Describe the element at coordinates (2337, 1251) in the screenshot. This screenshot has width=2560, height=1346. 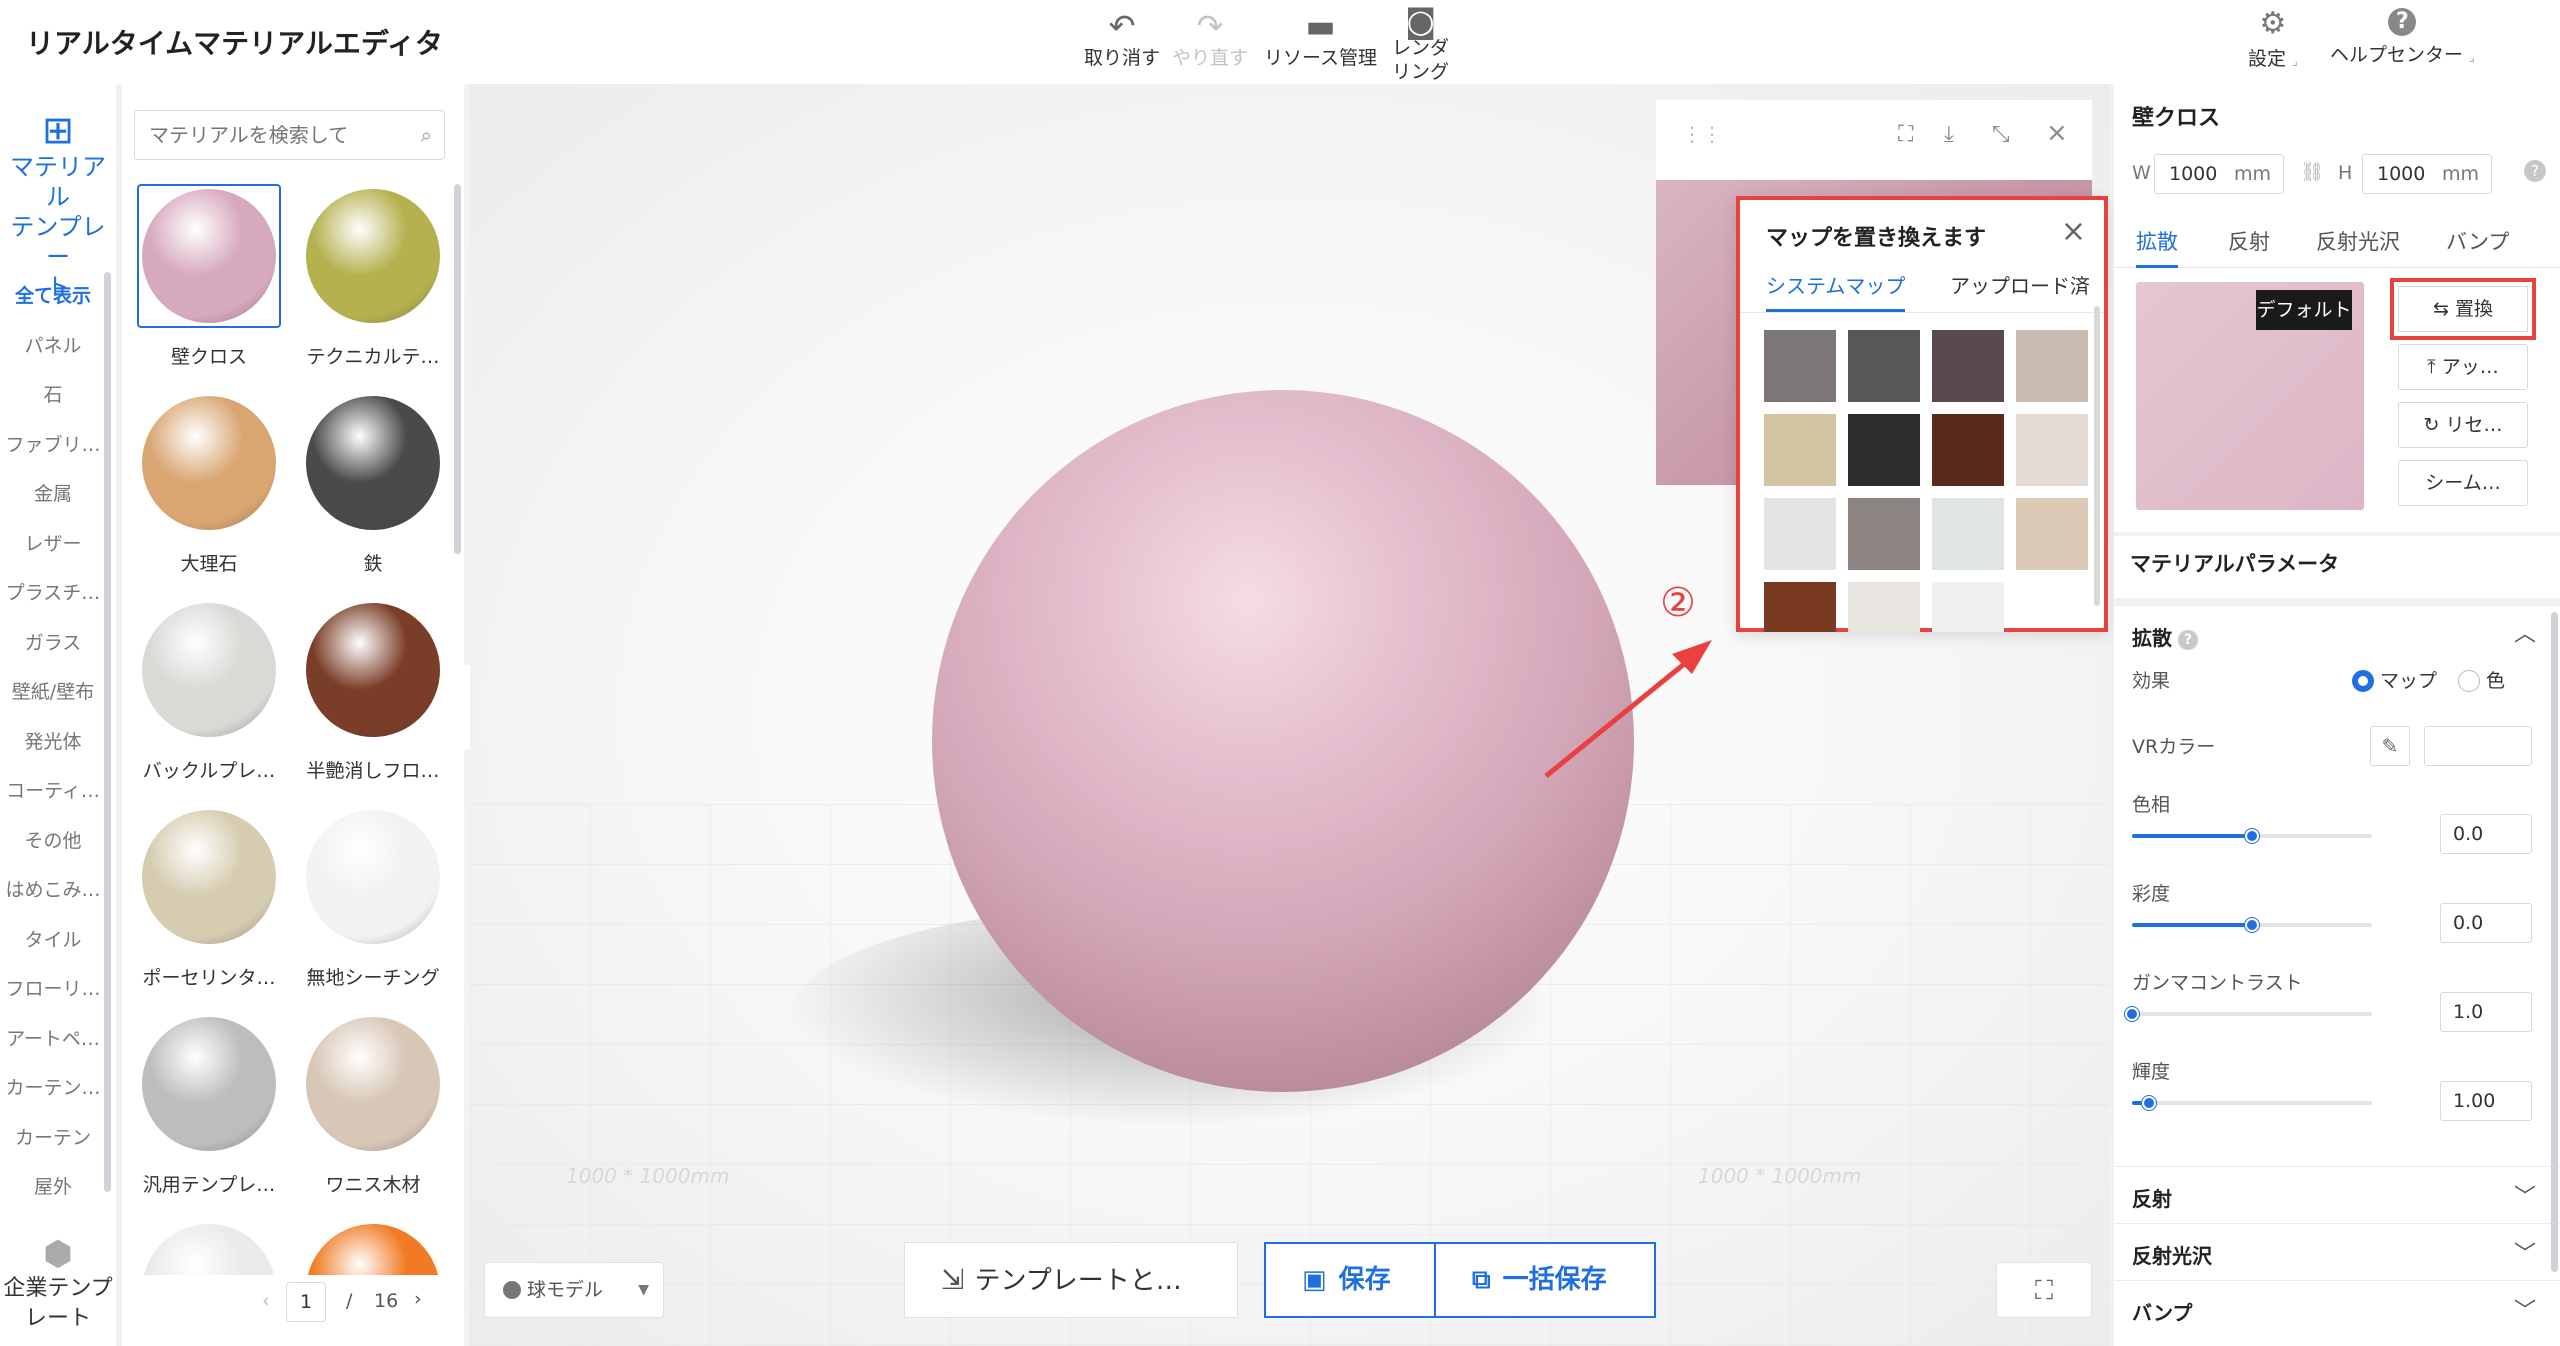
I see `collapsed-section: 反射光沢 ﹀` at that location.